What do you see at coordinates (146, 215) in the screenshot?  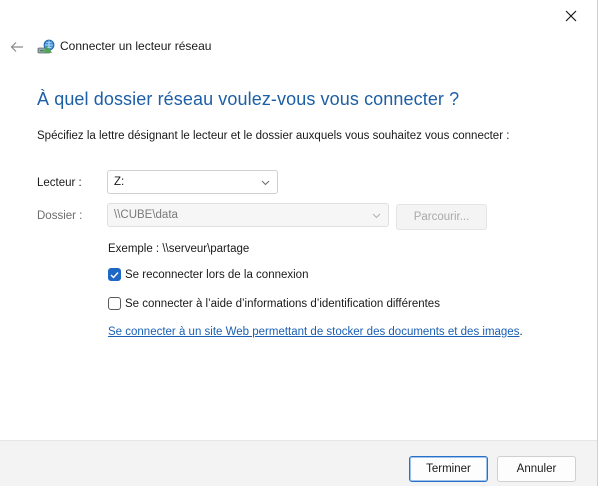 I see `folder-path-value: \\CUBE\data` at bounding box center [146, 215].